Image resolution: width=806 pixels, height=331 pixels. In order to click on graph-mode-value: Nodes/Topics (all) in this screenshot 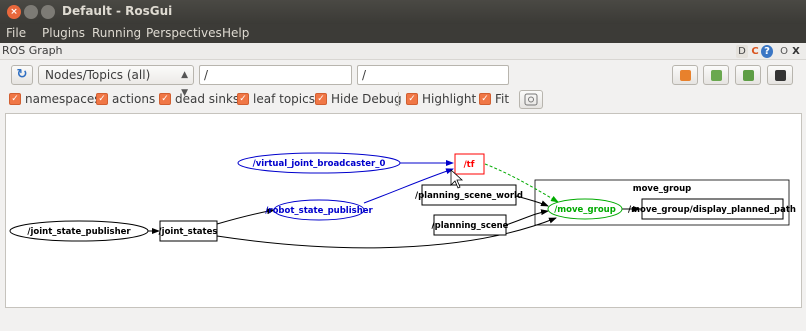, I will do `click(98, 75)`.